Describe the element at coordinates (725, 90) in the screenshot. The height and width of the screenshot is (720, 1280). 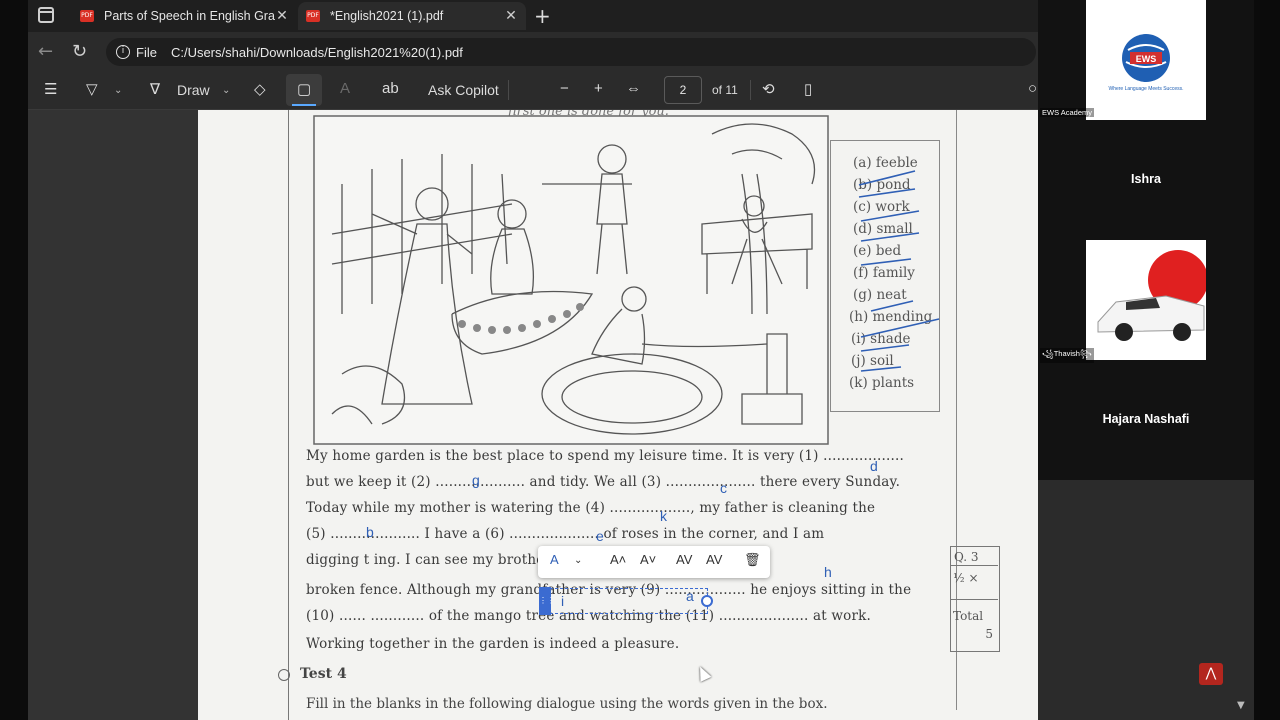
I see `page-total: of 11` at that location.